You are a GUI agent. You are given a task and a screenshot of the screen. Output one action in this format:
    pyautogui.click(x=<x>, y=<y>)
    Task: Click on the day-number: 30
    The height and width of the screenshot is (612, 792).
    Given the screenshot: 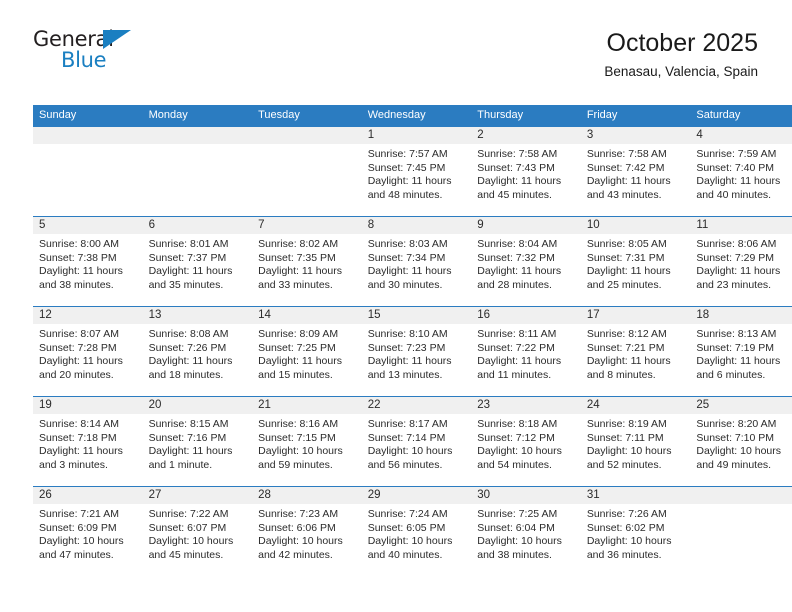 What is the action you would take?
    pyautogui.click(x=526, y=495)
    